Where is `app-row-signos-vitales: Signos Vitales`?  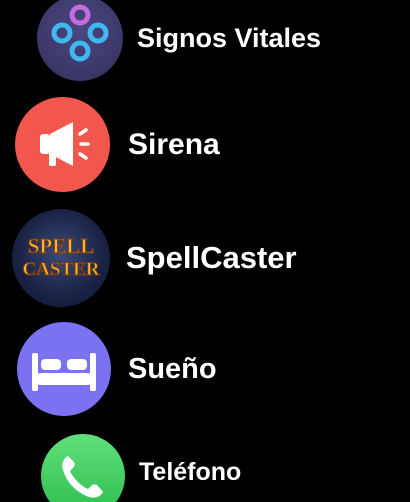
app-row-signos-vitales: Signos Vitales is located at coordinates (179, 40).